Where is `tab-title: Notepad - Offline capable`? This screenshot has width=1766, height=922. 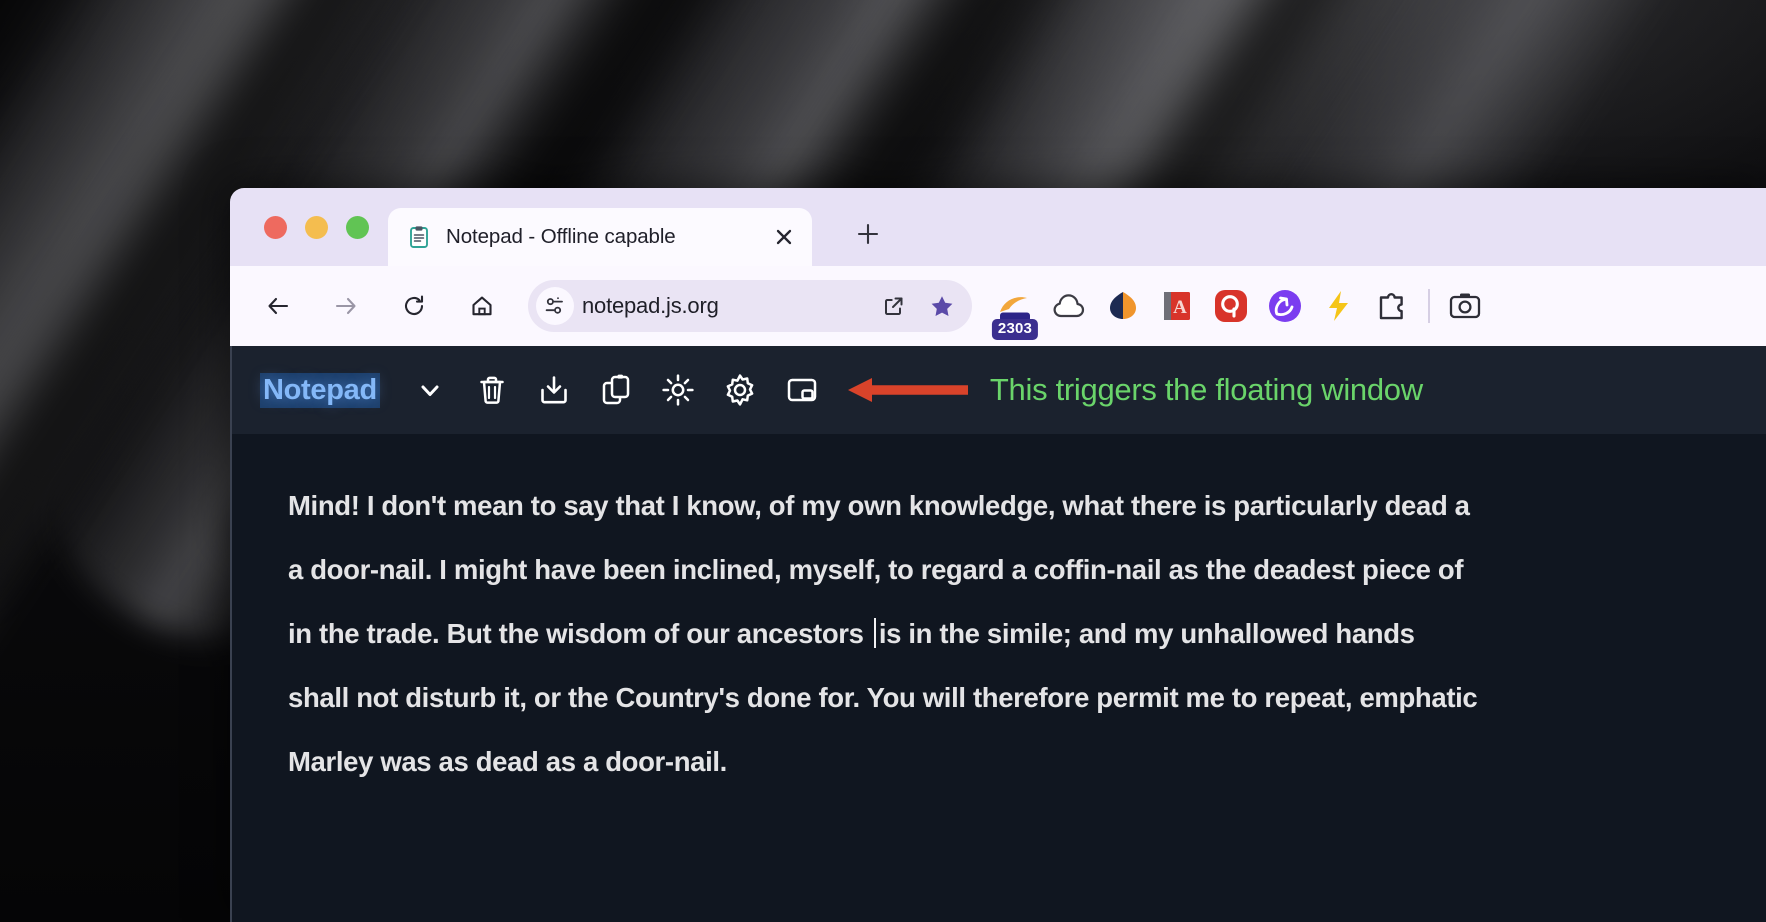 tab-title: Notepad - Offline capable is located at coordinates (561, 236).